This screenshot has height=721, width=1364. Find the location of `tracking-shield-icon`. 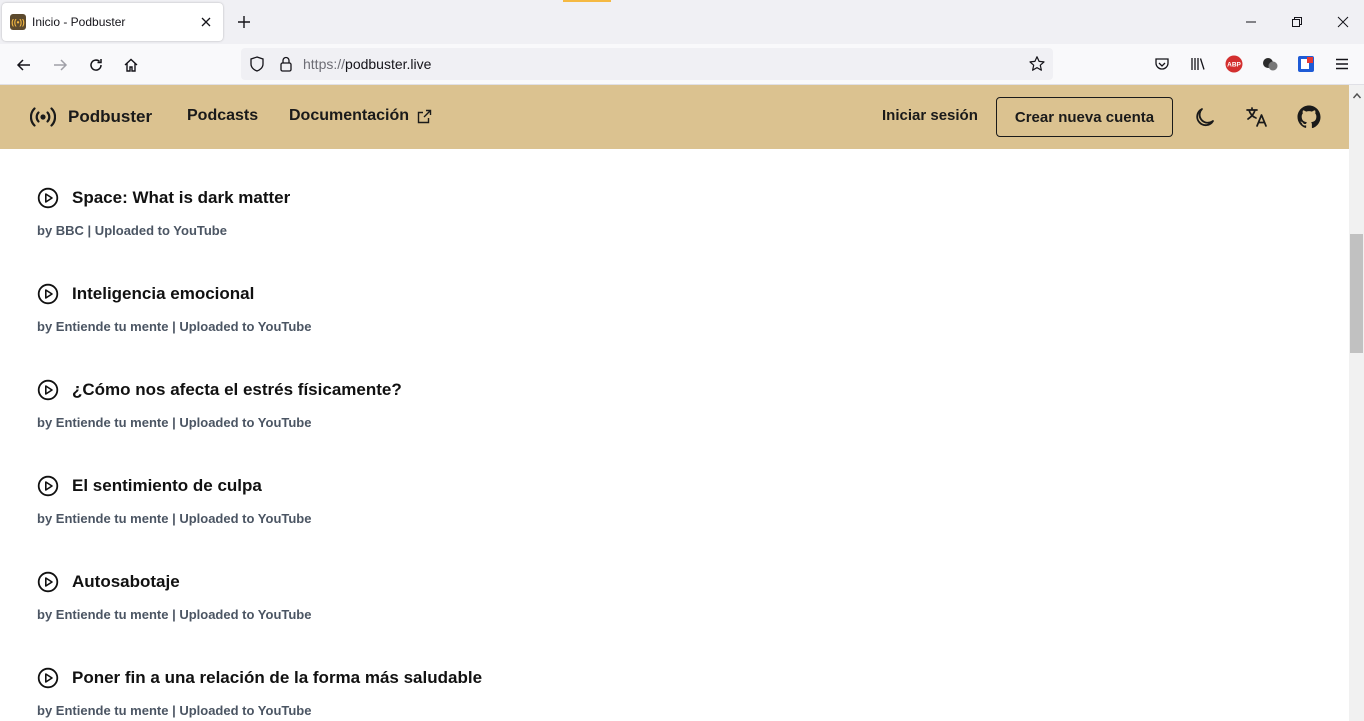

tracking-shield-icon is located at coordinates (257, 64).